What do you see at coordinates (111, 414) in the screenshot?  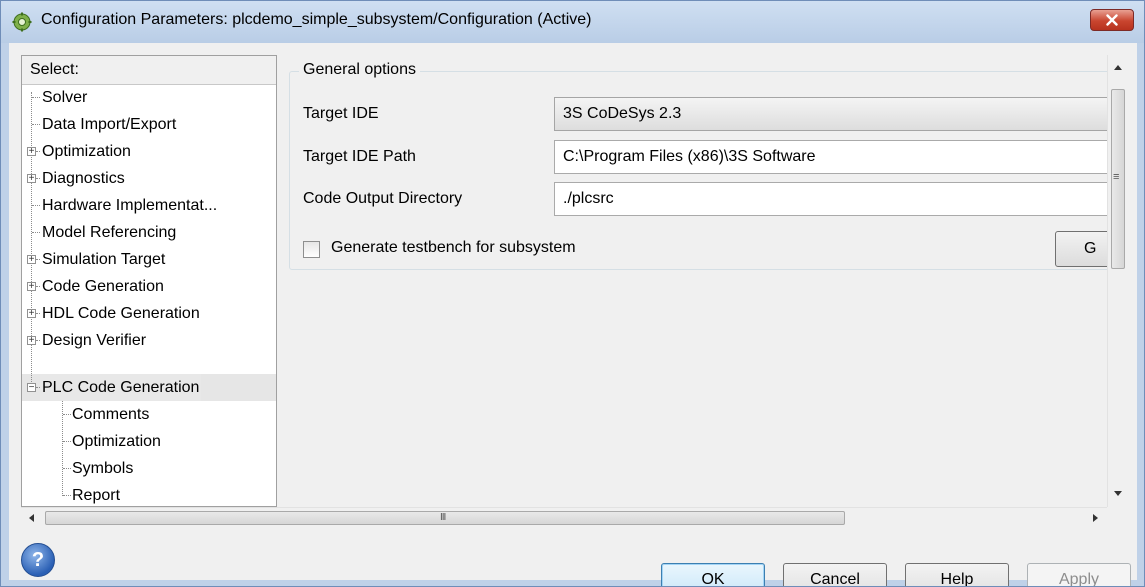 I see `tree-item-label: Comments` at bounding box center [111, 414].